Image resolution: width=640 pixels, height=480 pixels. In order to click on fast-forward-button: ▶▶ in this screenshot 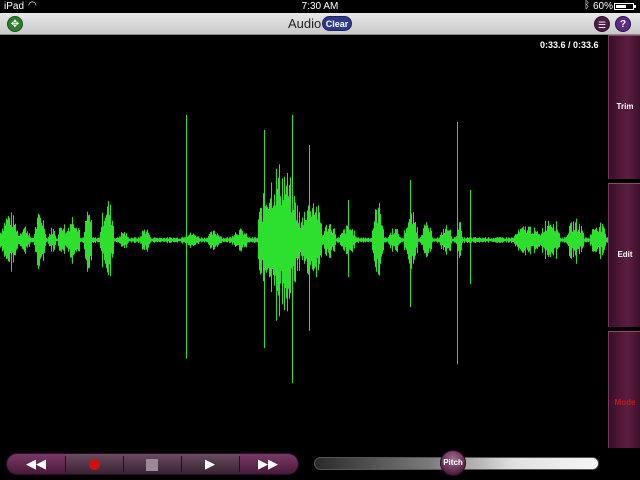, I will do `click(268, 464)`.